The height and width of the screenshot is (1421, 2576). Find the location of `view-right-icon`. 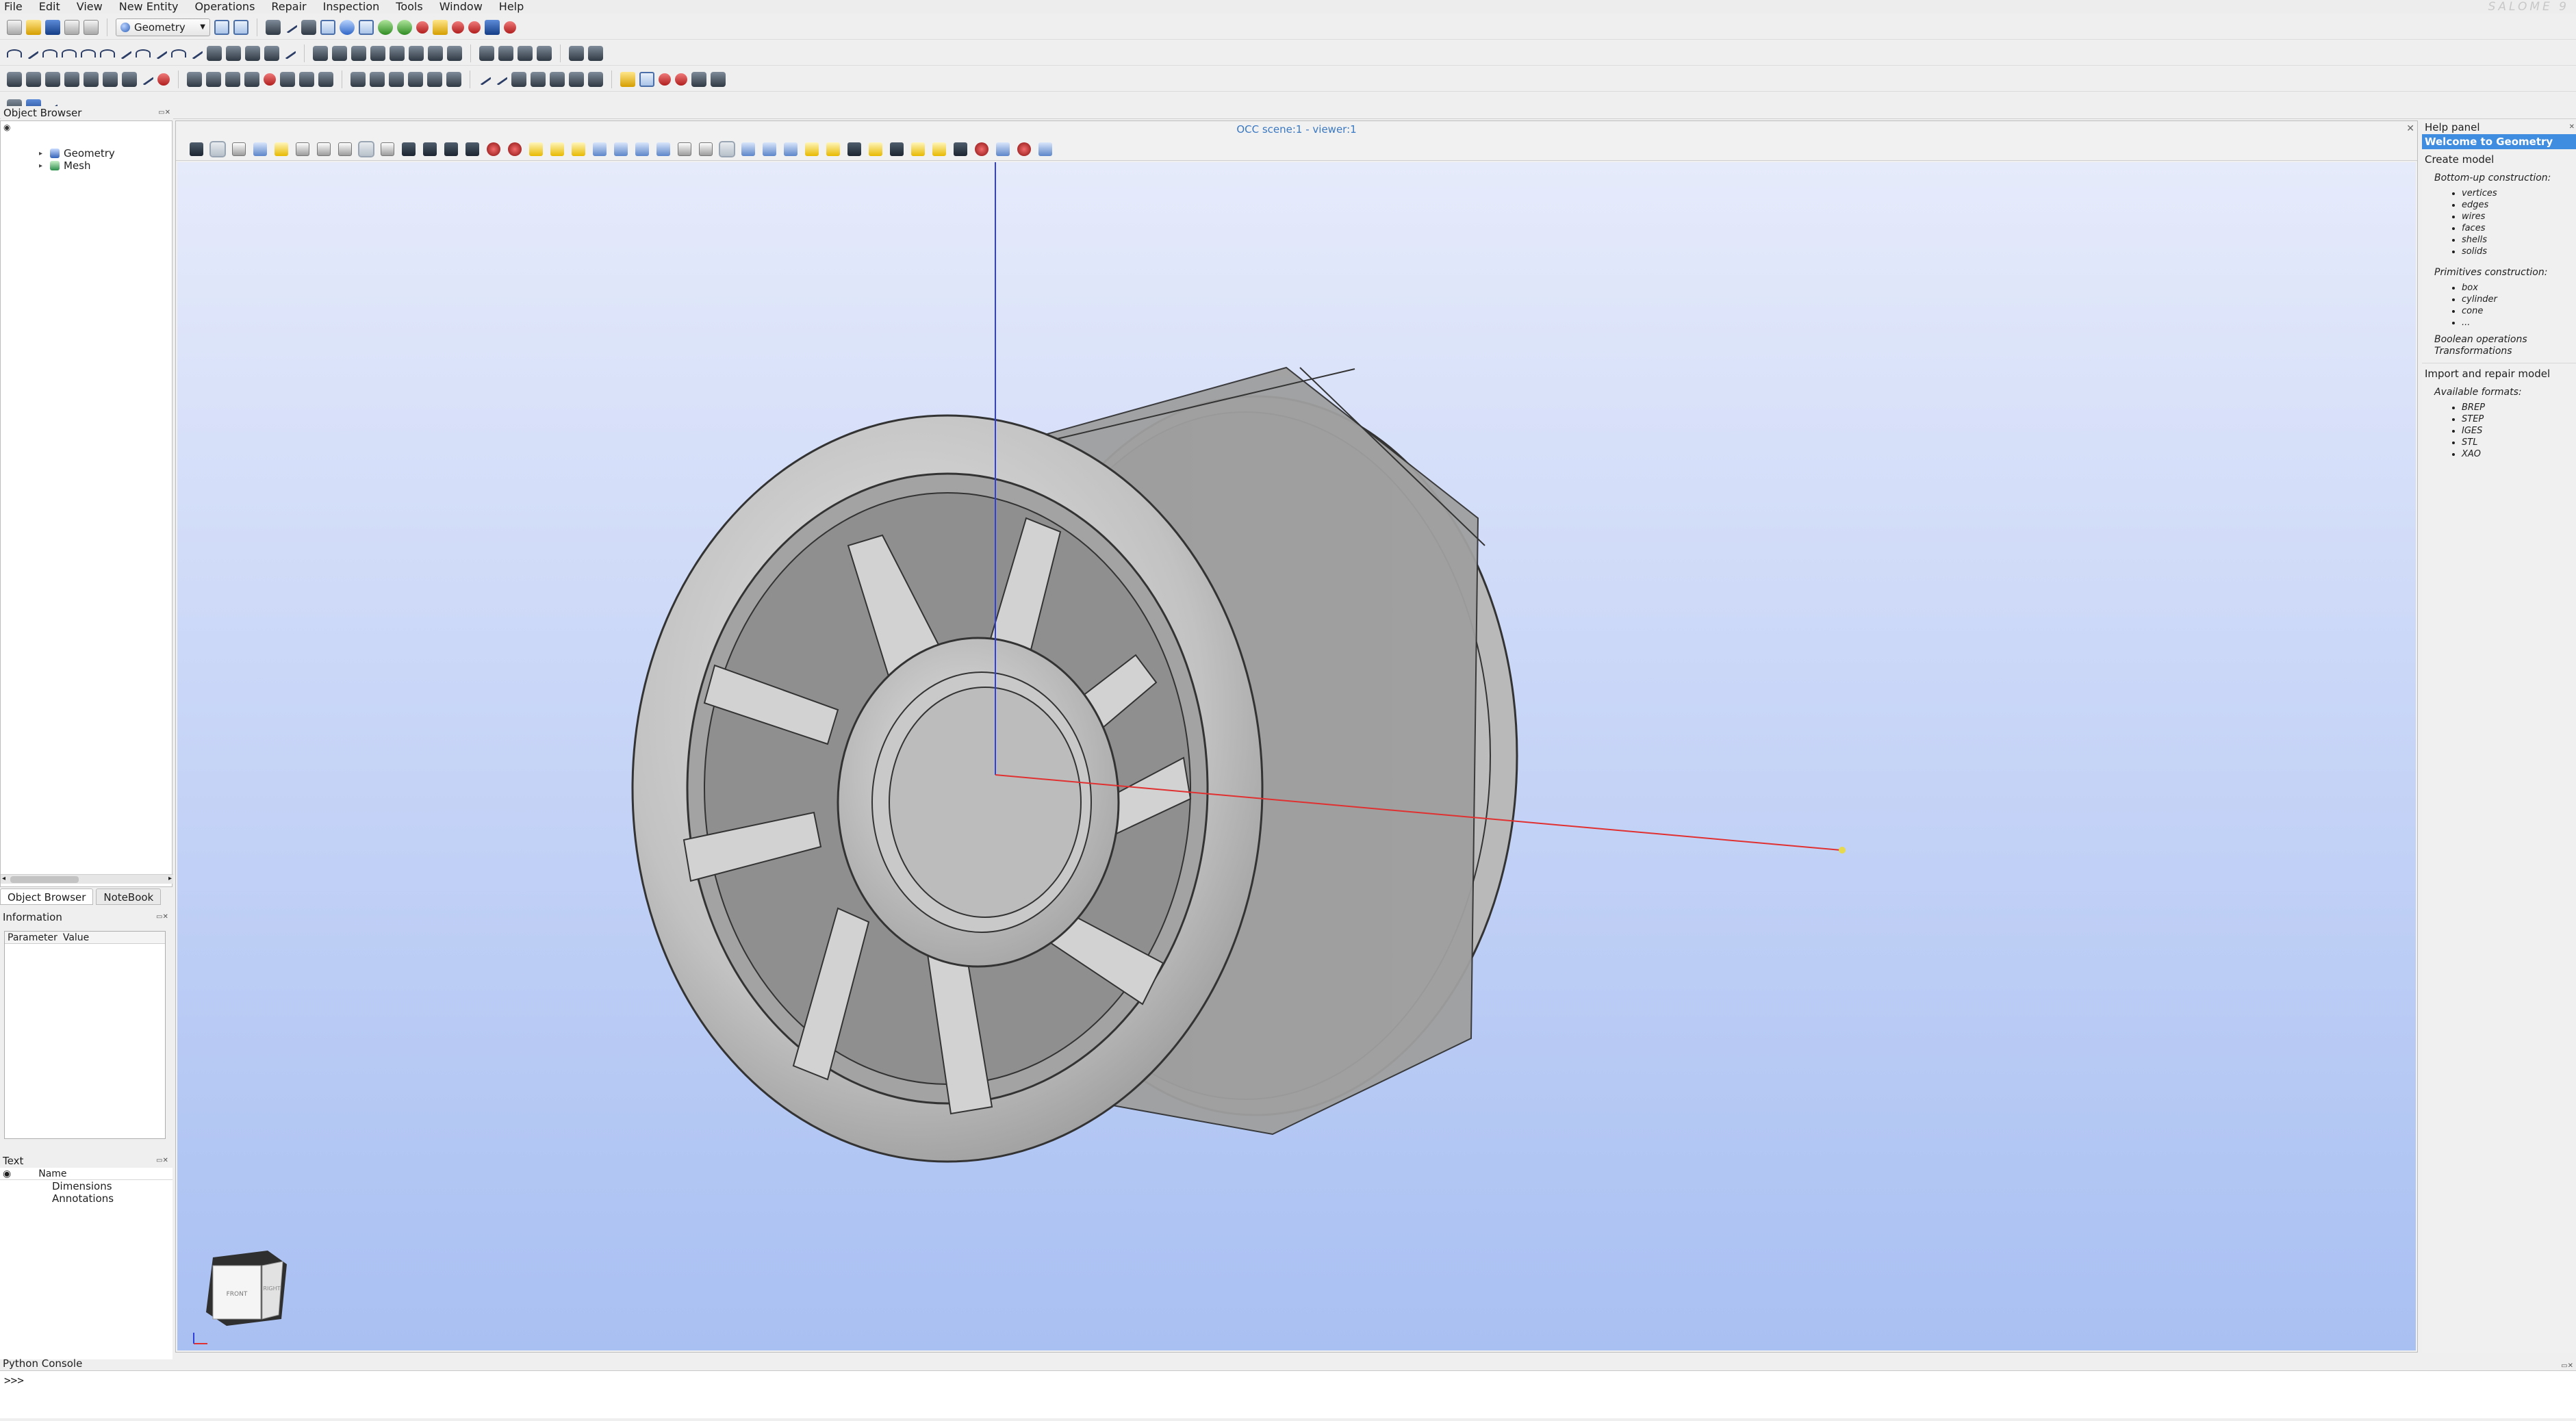

view-right-icon is located at coordinates (663, 149).